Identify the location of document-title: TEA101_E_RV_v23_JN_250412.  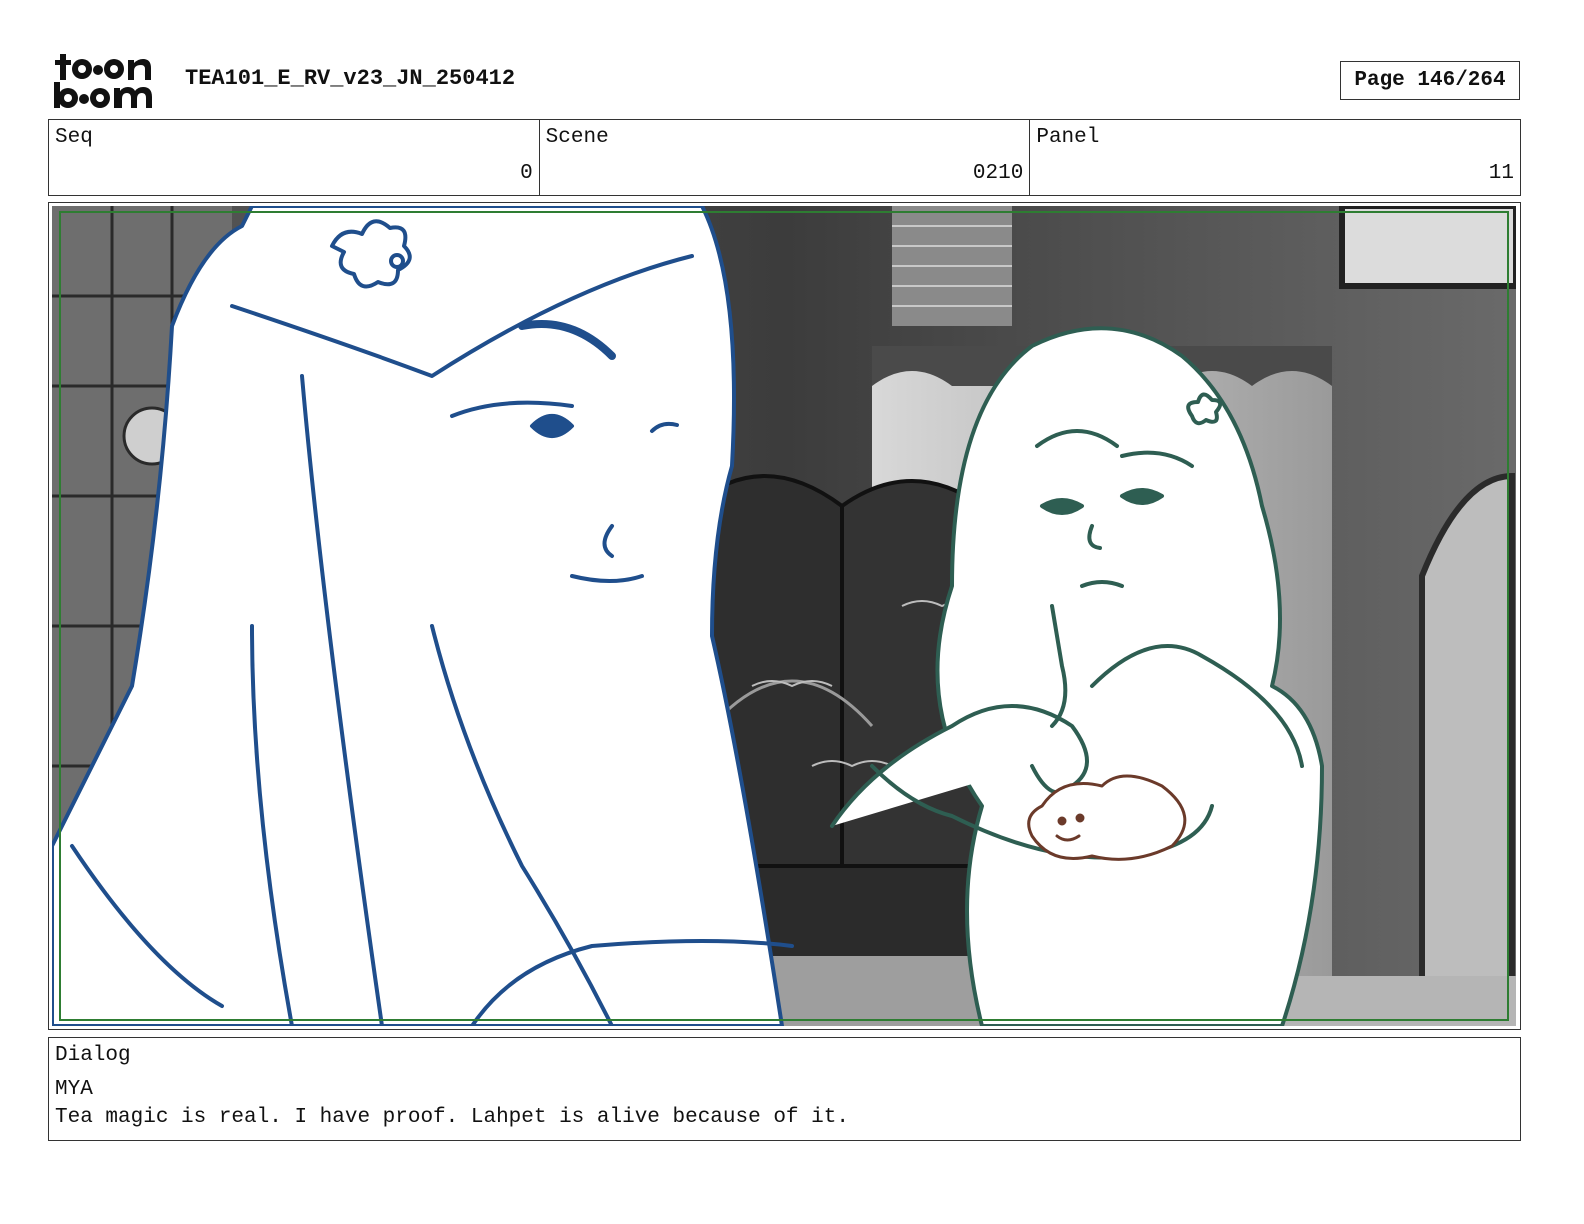
(350, 78).